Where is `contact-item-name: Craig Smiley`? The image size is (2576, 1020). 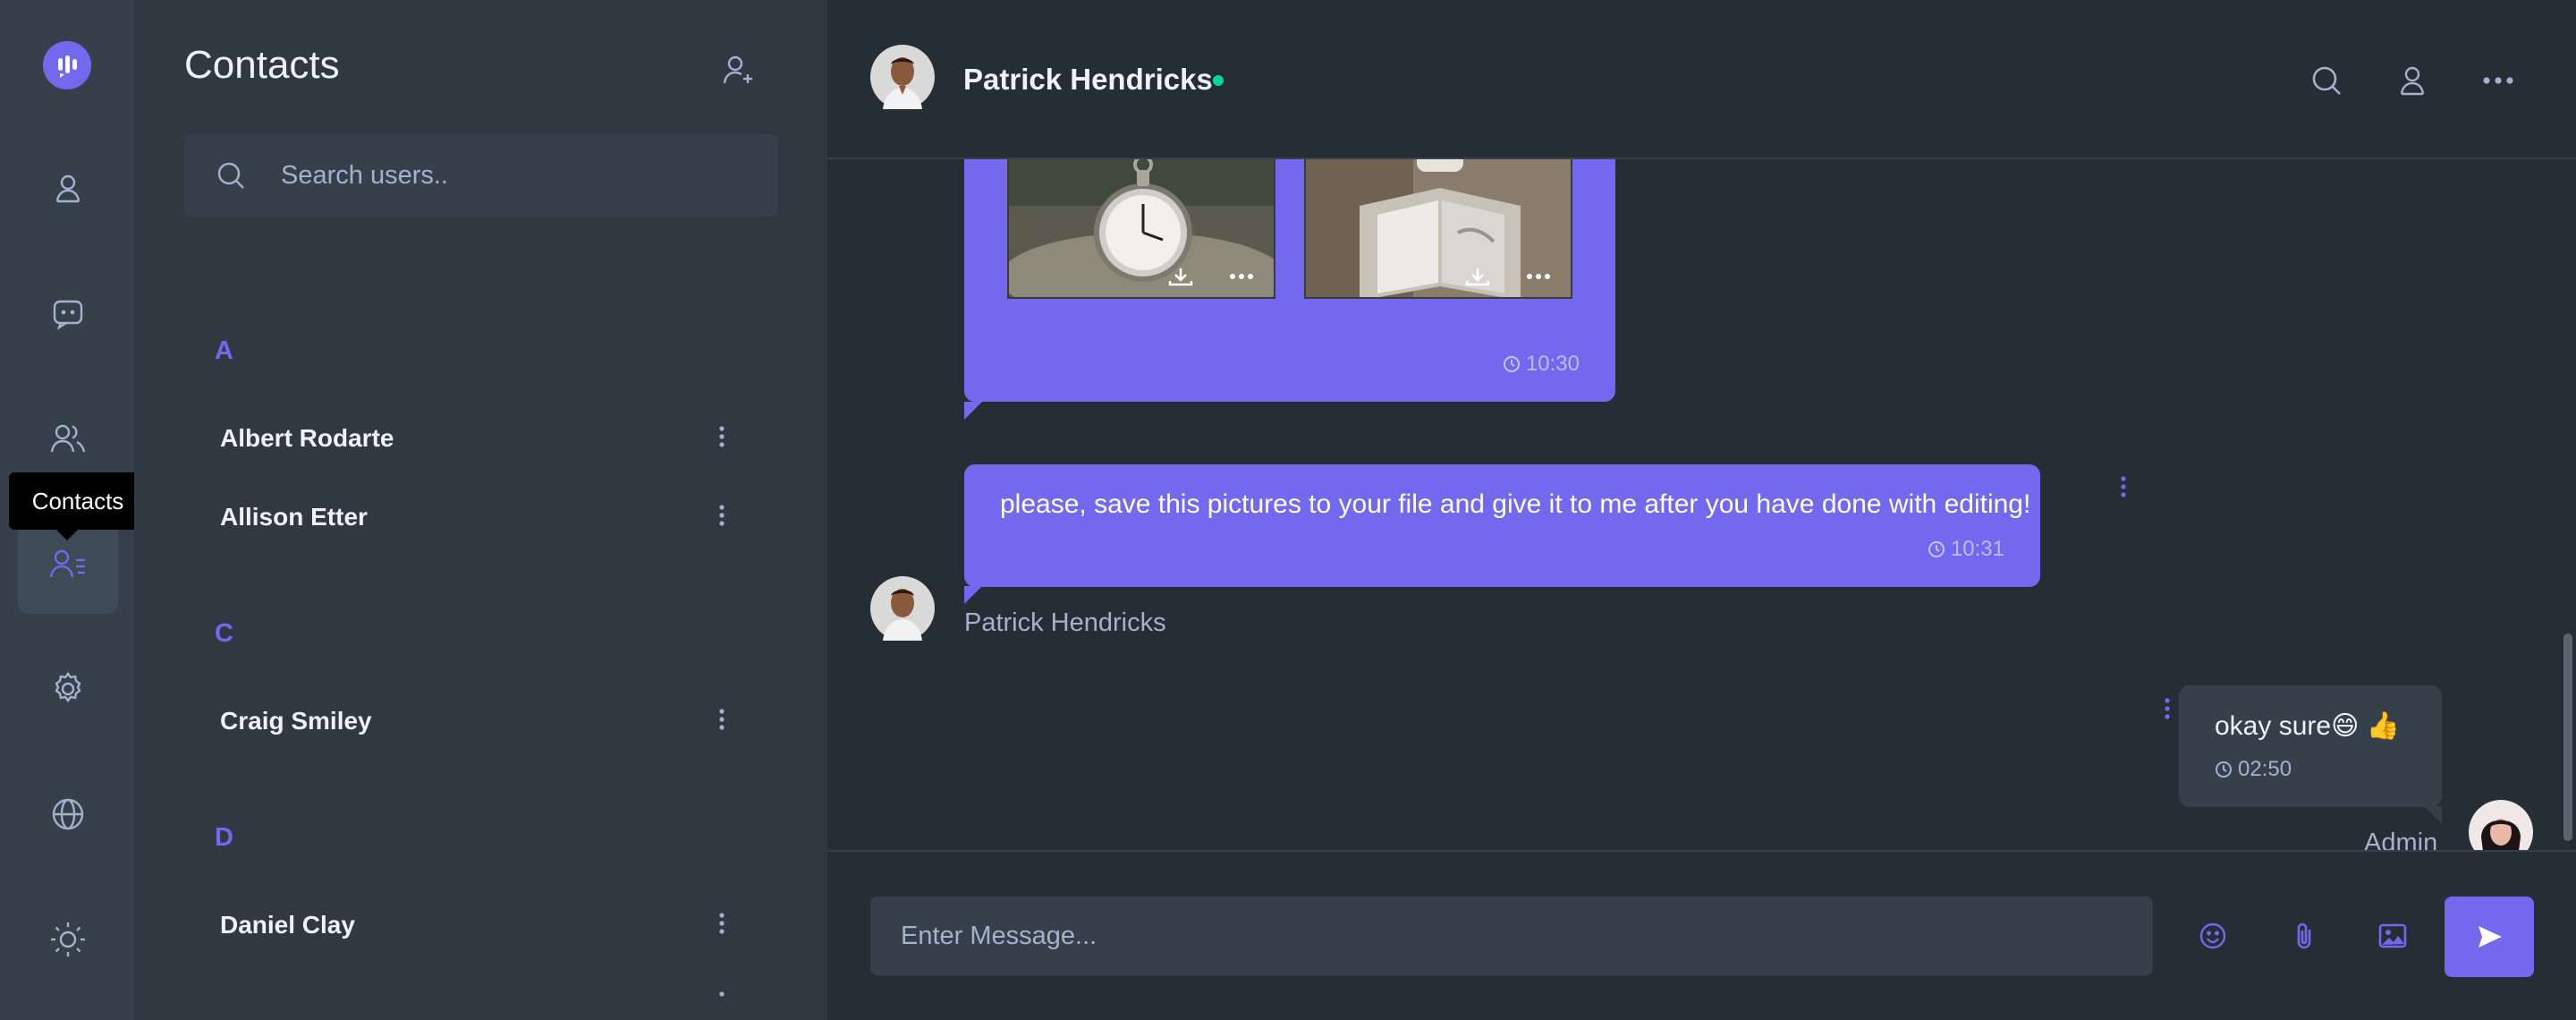
contact-item-name: Craig Smiley is located at coordinates (296, 721).